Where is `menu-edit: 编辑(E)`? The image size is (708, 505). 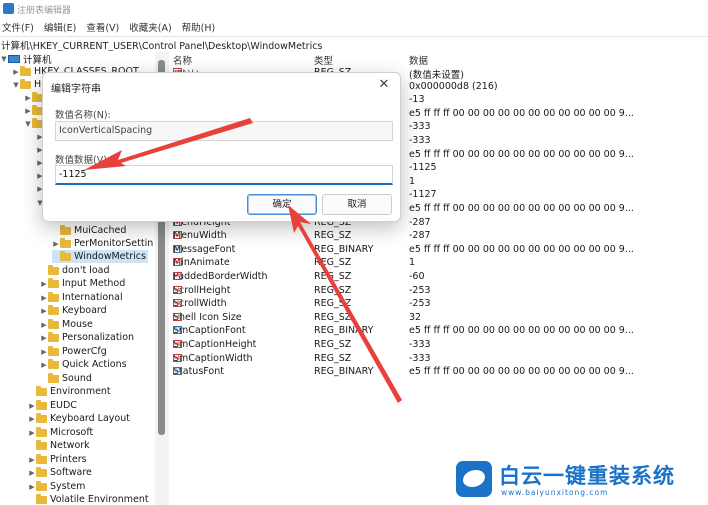 menu-edit: 编辑(E) is located at coordinates (61, 27).